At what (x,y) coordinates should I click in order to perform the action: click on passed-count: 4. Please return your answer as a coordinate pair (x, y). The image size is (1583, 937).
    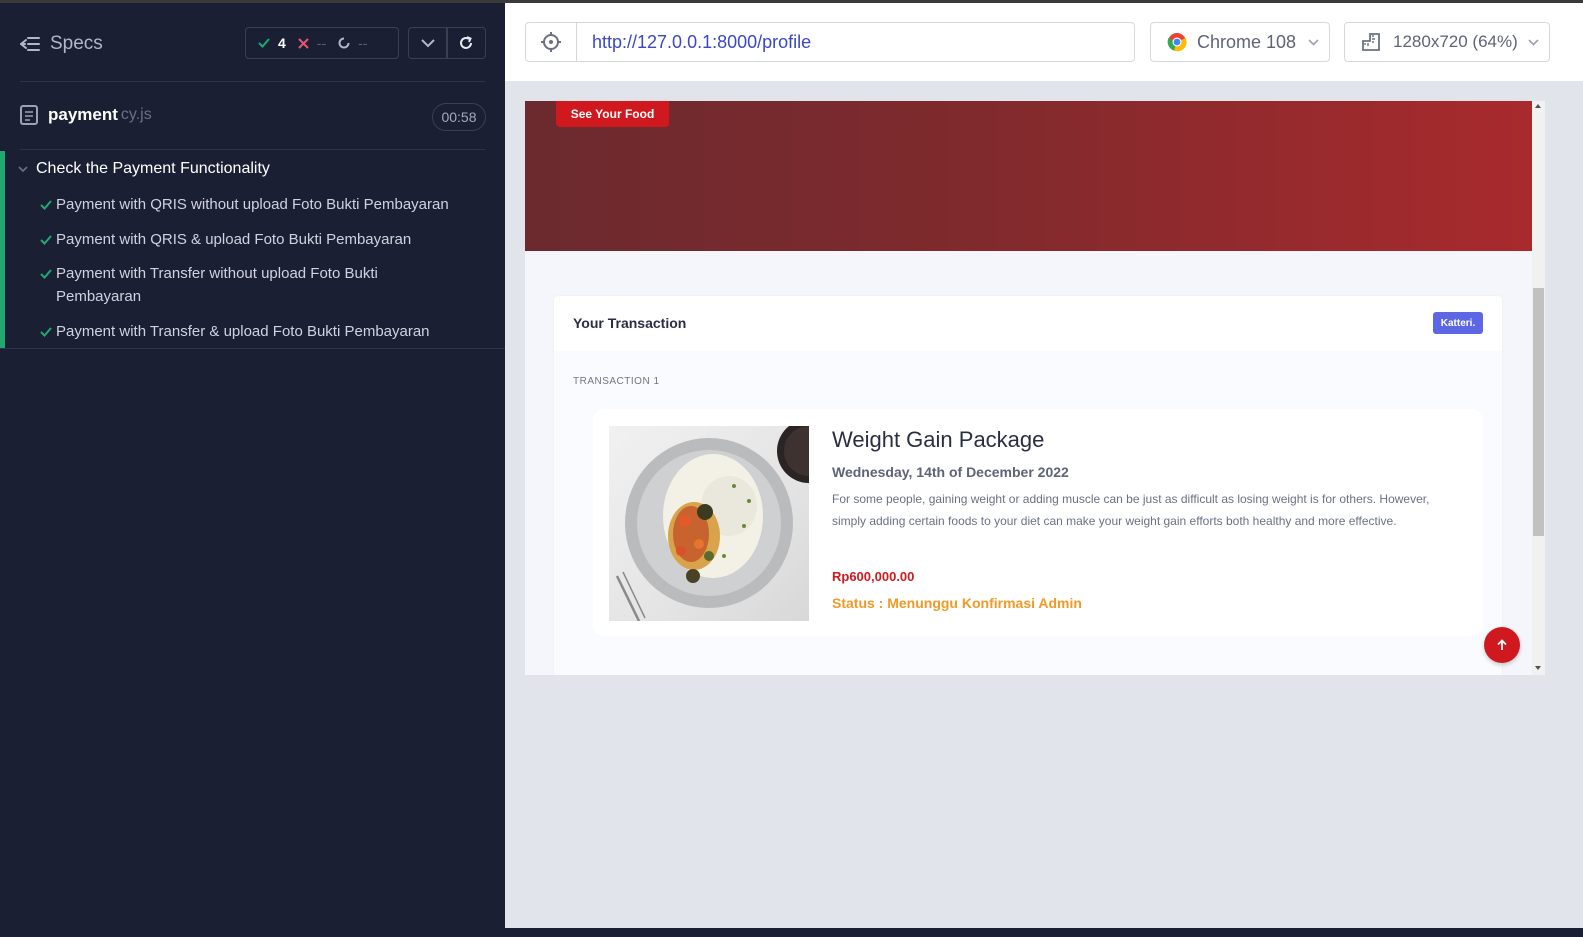
    Looking at the image, I should click on (282, 43).